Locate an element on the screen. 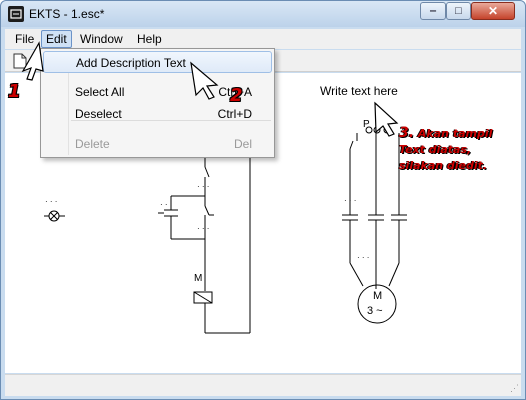 This screenshot has height=400, width=526. step-3-line-3: silakan diedit. is located at coordinates (443, 165).